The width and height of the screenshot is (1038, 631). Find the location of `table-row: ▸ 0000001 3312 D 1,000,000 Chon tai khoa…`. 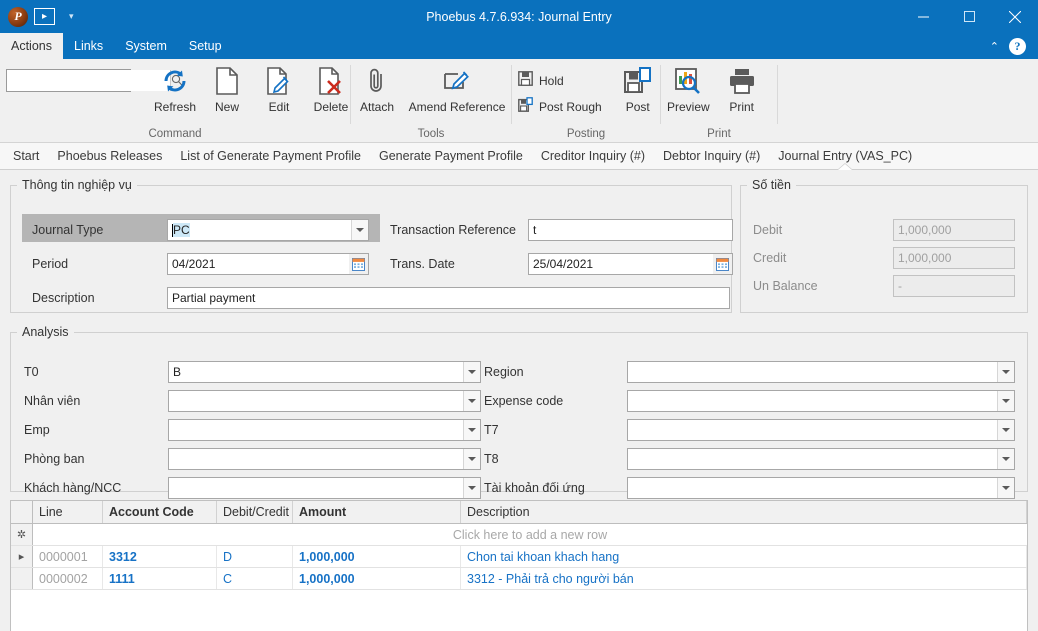

table-row: ▸ 0000001 3312 D 1,000,000 Chon tai khoa… is located at coordinates (519, 557).